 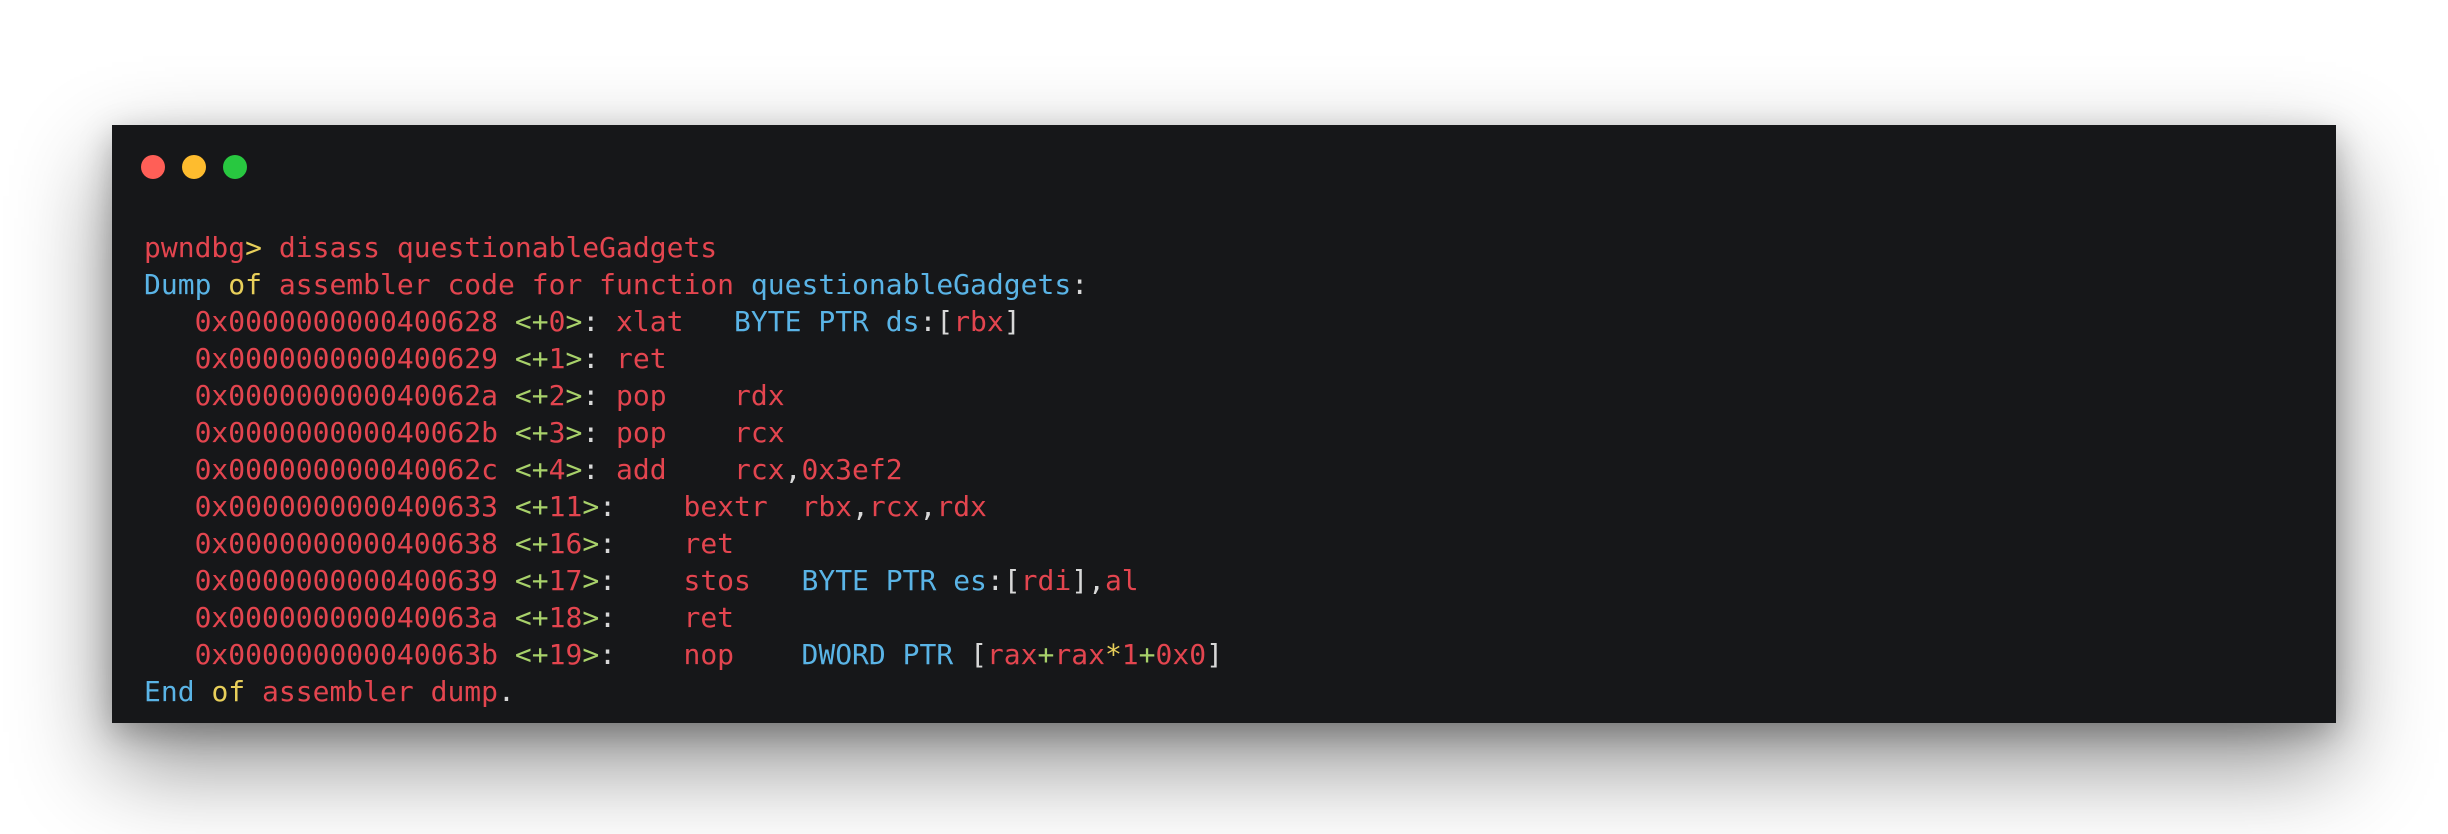 I want to click on terminal-token: rbx, so click(x=978, y=321).